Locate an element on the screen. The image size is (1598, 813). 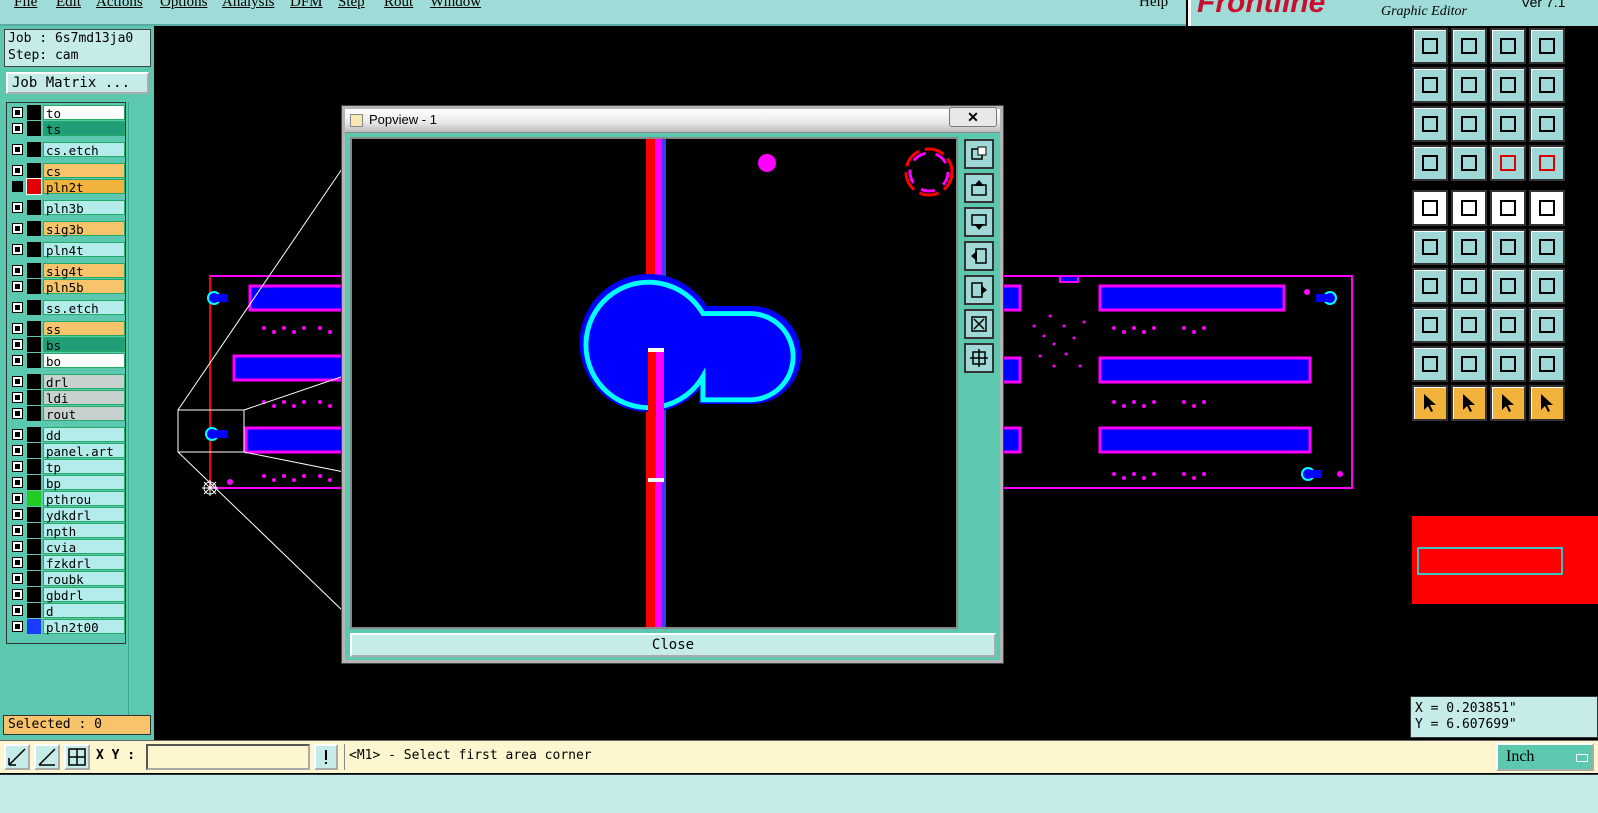
layer-row: pln2t is located at coordinates (67, 186).